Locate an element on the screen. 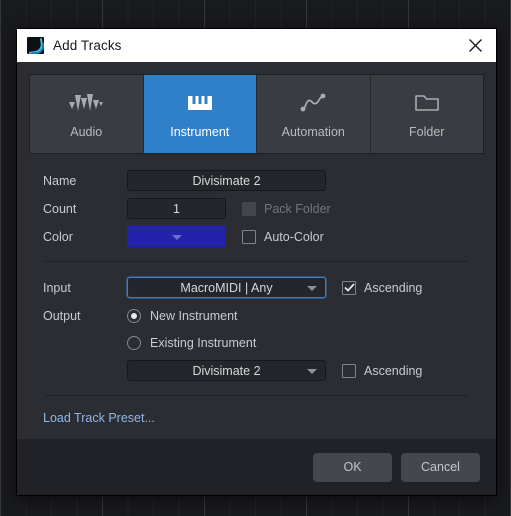  name-label: Name is located at coordinates (60, 180).